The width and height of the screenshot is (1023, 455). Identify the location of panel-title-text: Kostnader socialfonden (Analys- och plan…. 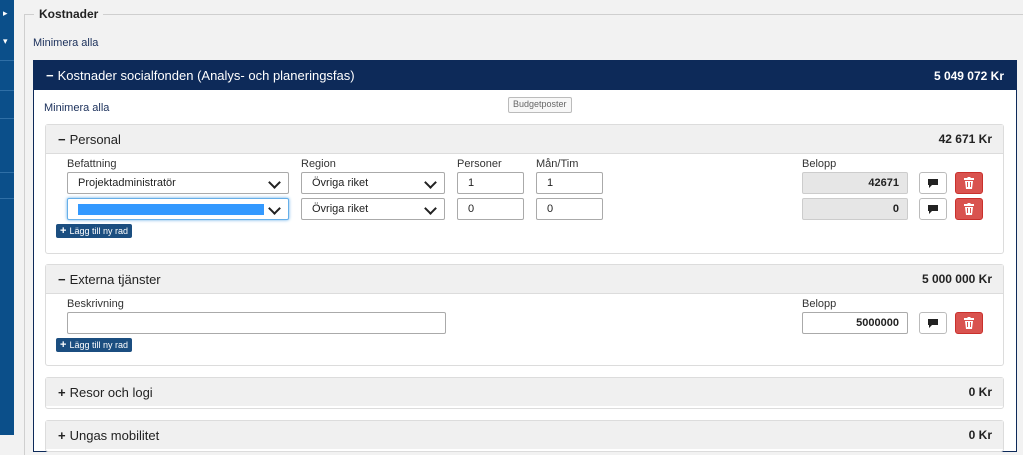
(206, 75).